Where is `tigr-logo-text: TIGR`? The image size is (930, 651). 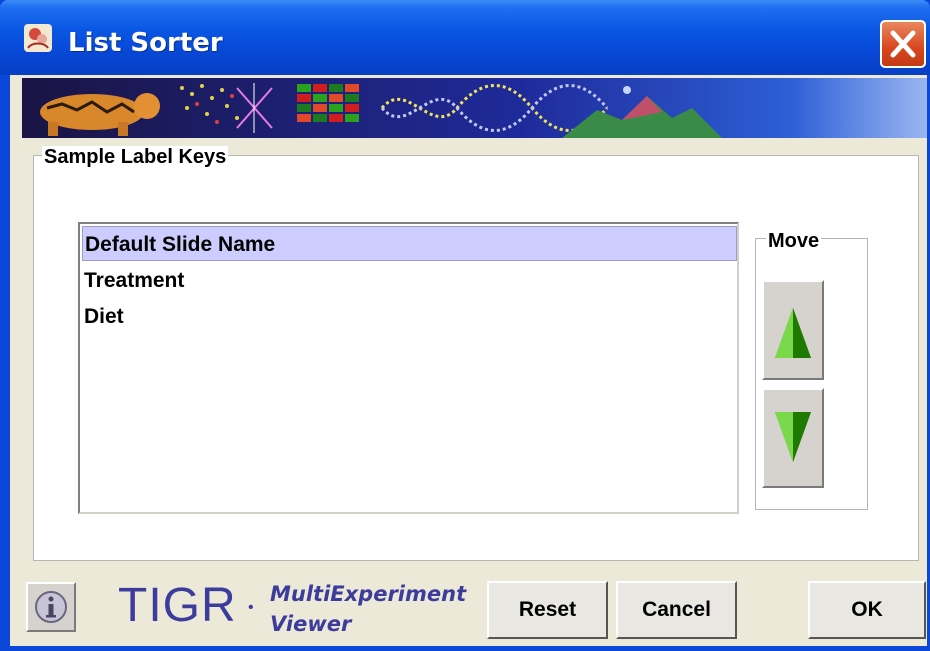
tigr-logo-text: TIGR is located at coordinates (177, 605).